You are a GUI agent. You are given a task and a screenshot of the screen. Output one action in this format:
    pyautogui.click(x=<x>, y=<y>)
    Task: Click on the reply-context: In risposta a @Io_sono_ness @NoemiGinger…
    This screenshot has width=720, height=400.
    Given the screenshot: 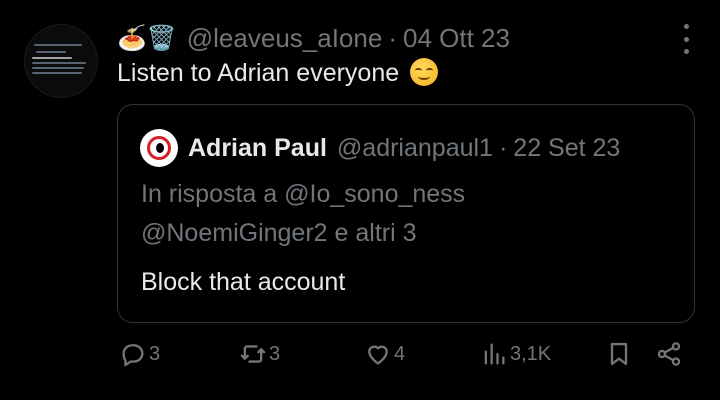 What is the action you would take?
    pyautogui.click(x=303, y=214)
    